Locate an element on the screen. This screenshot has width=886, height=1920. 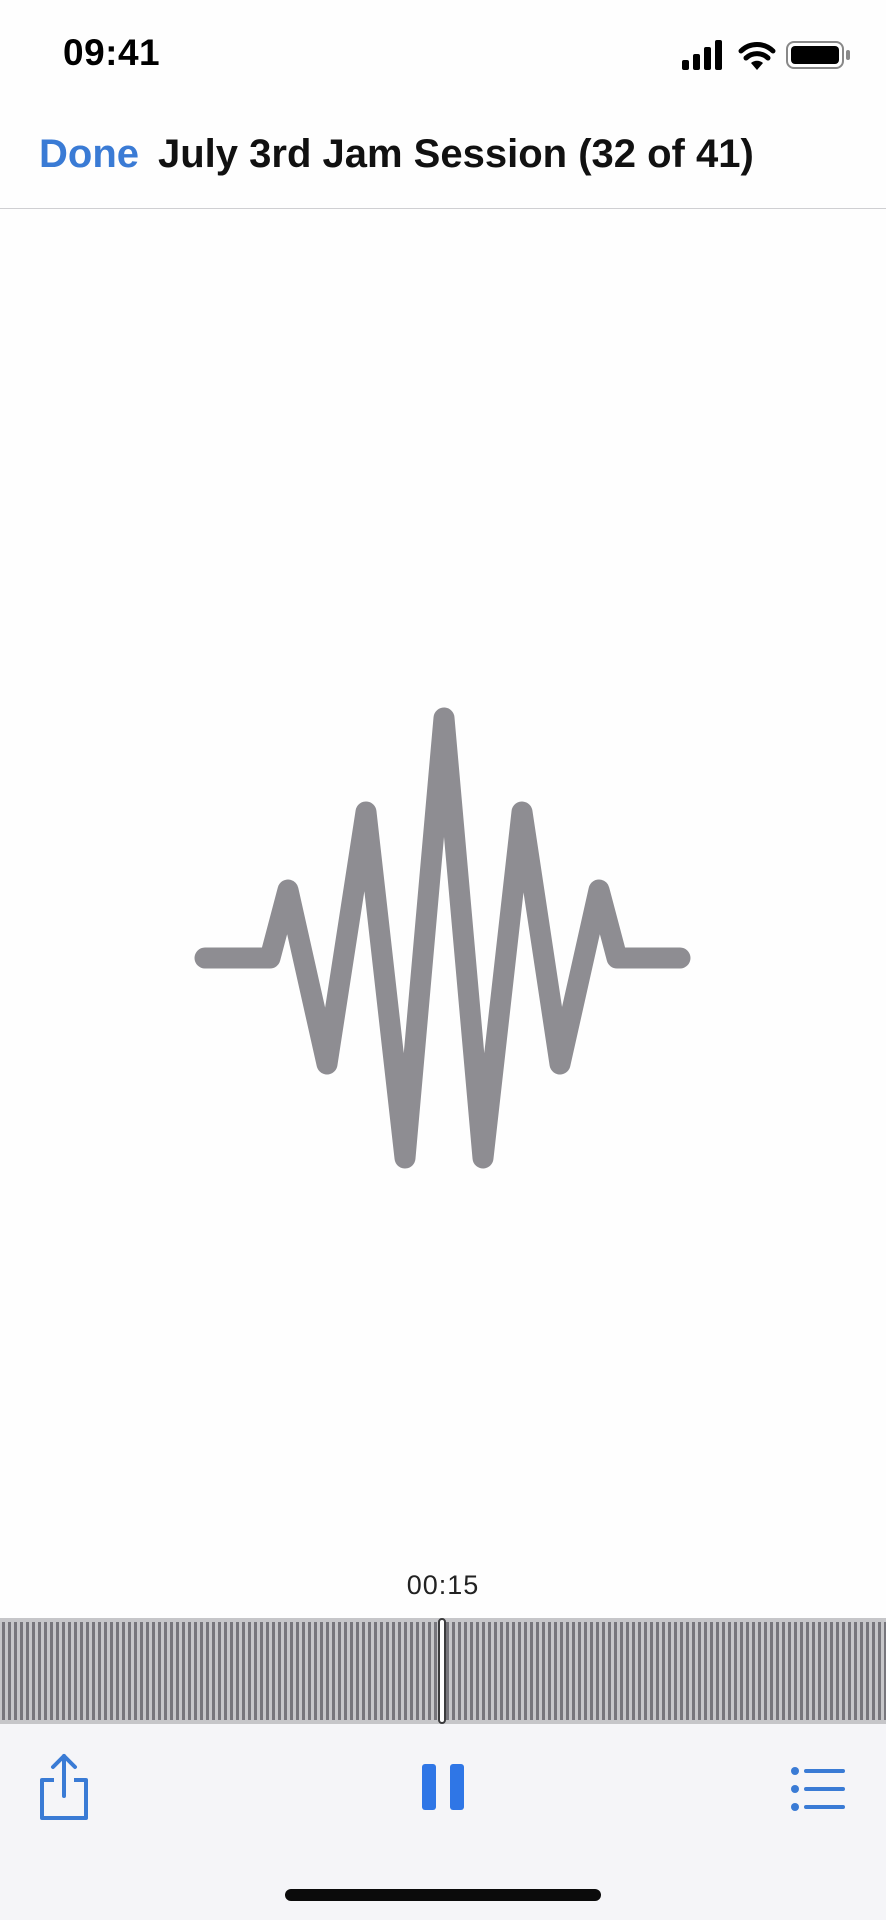
status-time: 09:41 is located at coordinates (112, 52).